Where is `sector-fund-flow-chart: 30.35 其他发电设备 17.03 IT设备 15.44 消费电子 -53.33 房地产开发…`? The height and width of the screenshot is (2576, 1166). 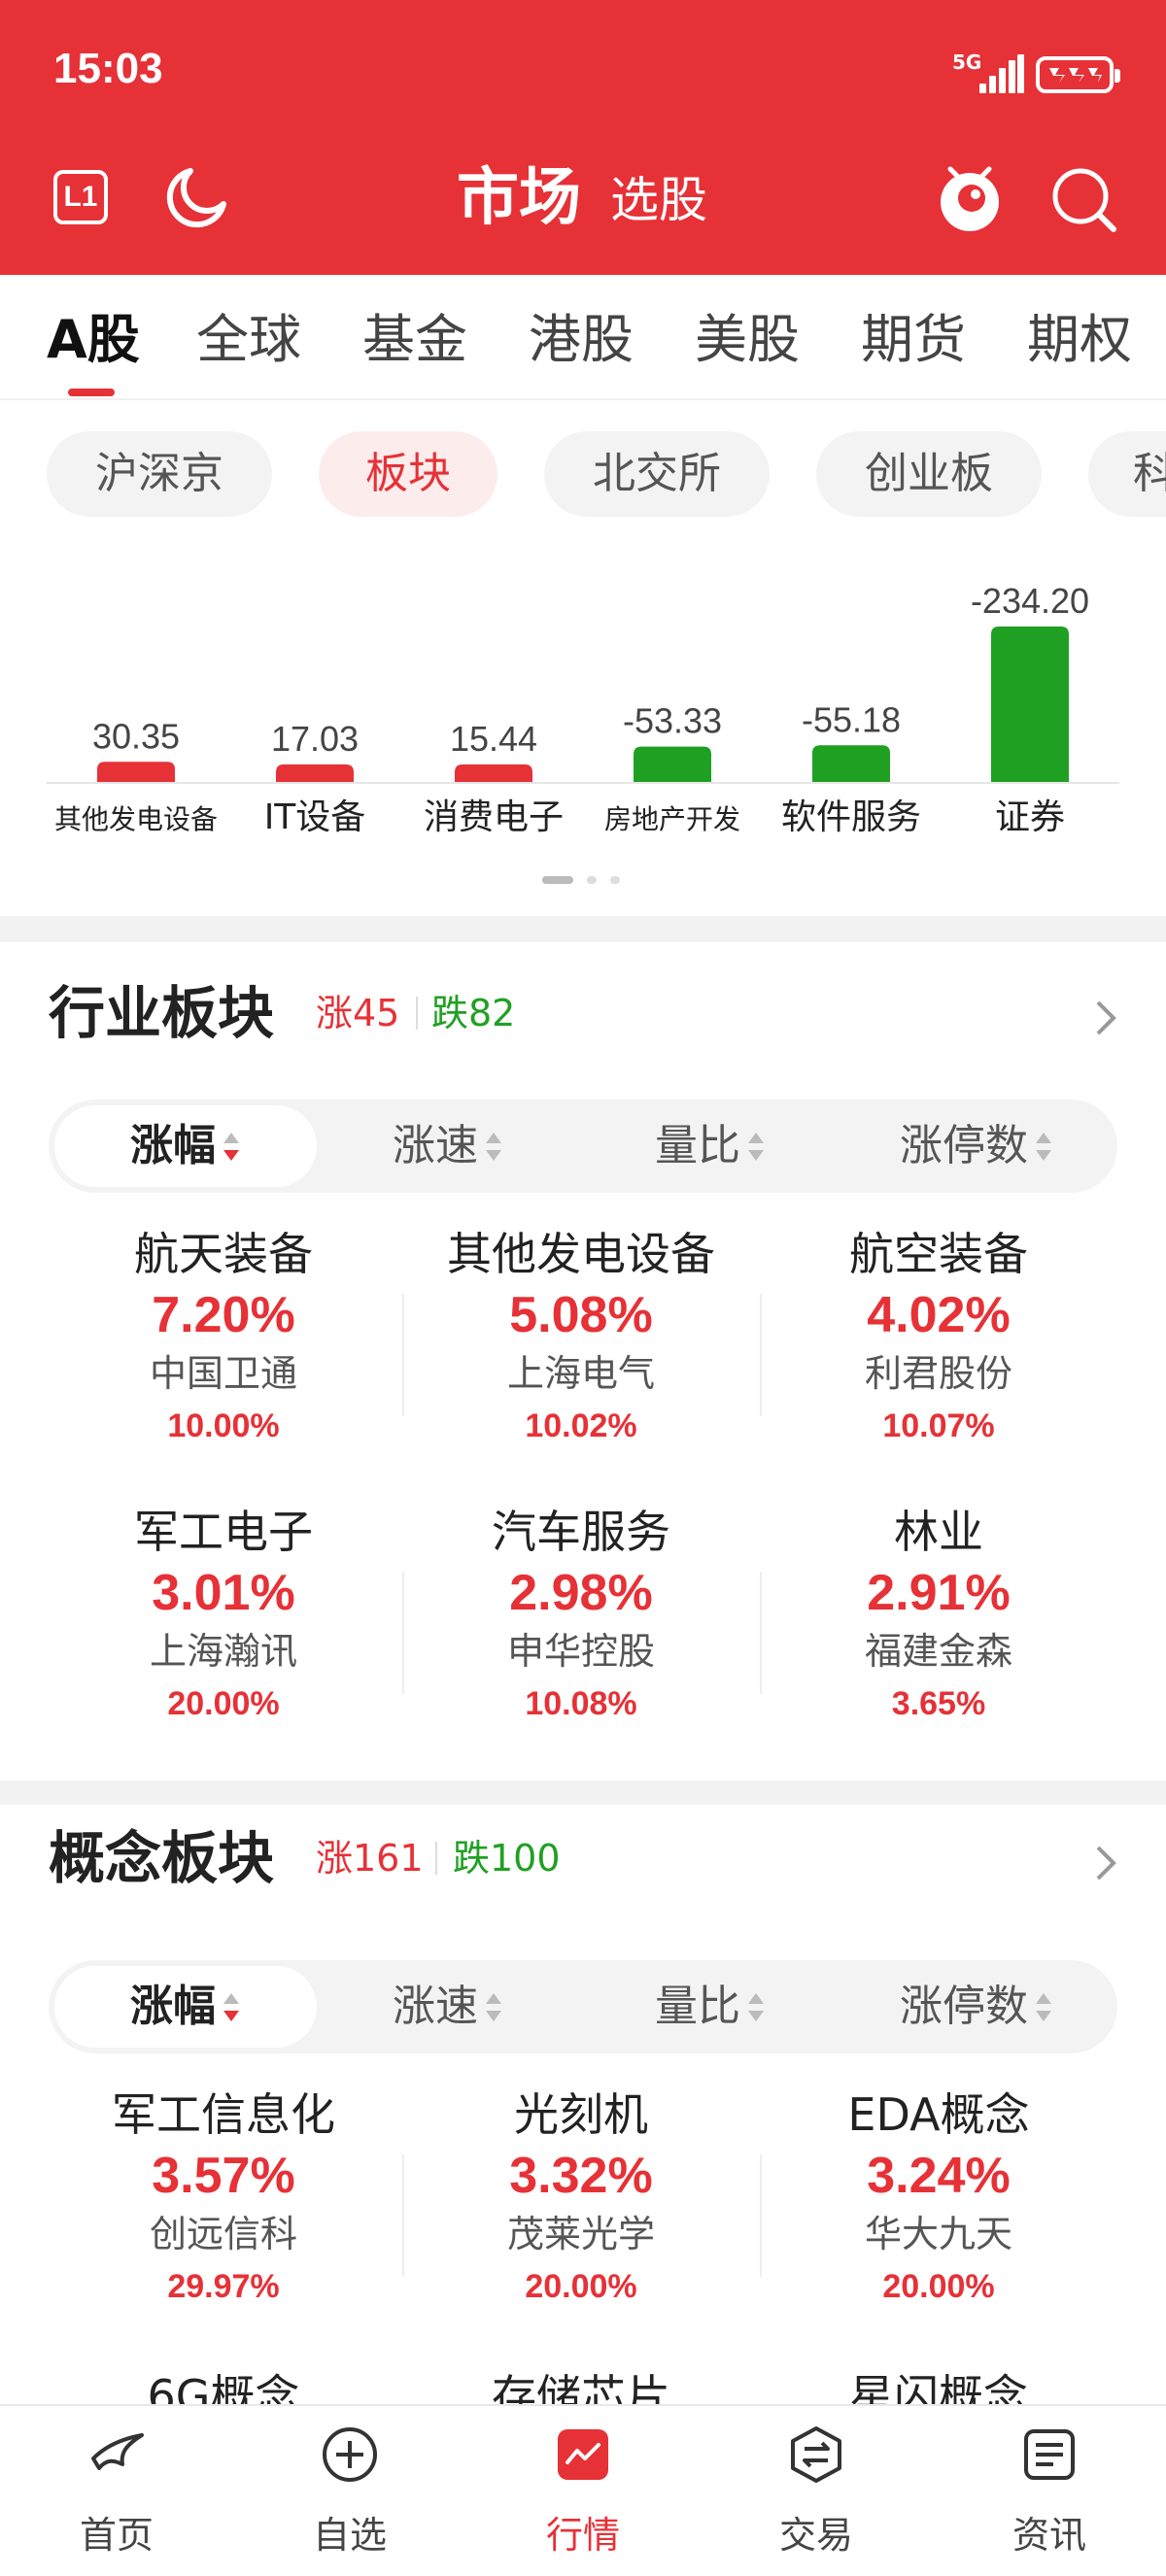
sector-fund-flow-chart: 30.35 其他发电设备 17.03 IT设备 15.44 消费电子 -53.33 房地产开发… is located at coordinates (583, 709).